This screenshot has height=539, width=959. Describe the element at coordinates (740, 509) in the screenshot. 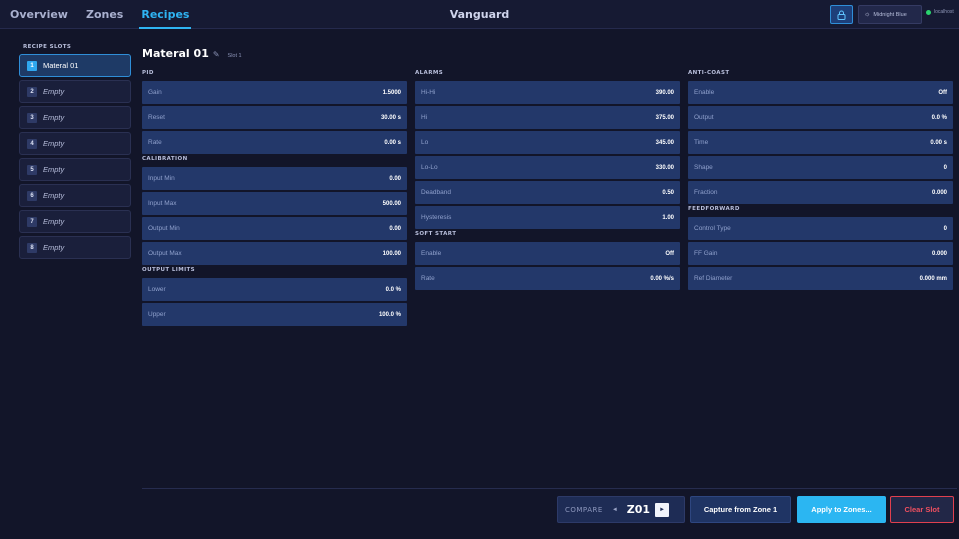

I see `capture-from-zone-button: Capture from Zone 1` at that location.